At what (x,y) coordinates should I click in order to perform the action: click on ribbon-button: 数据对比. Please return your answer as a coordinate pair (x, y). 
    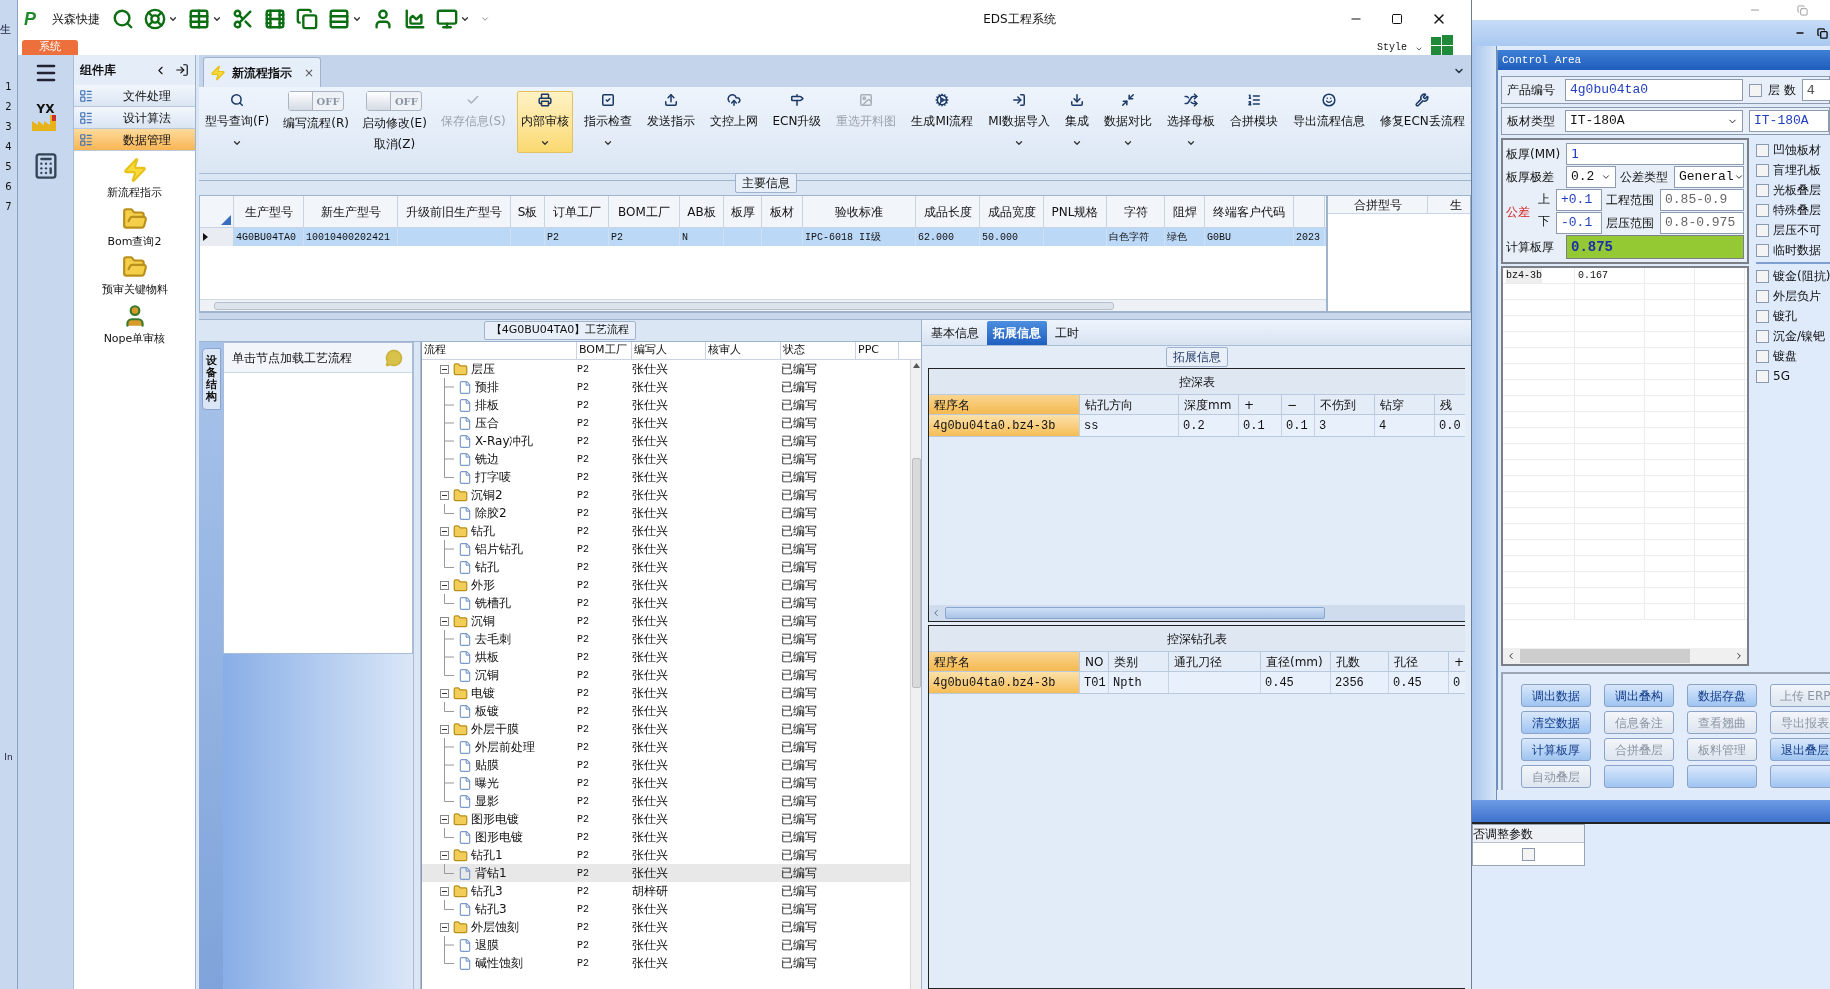
    Looking at the image, I should click on (1128, 122).